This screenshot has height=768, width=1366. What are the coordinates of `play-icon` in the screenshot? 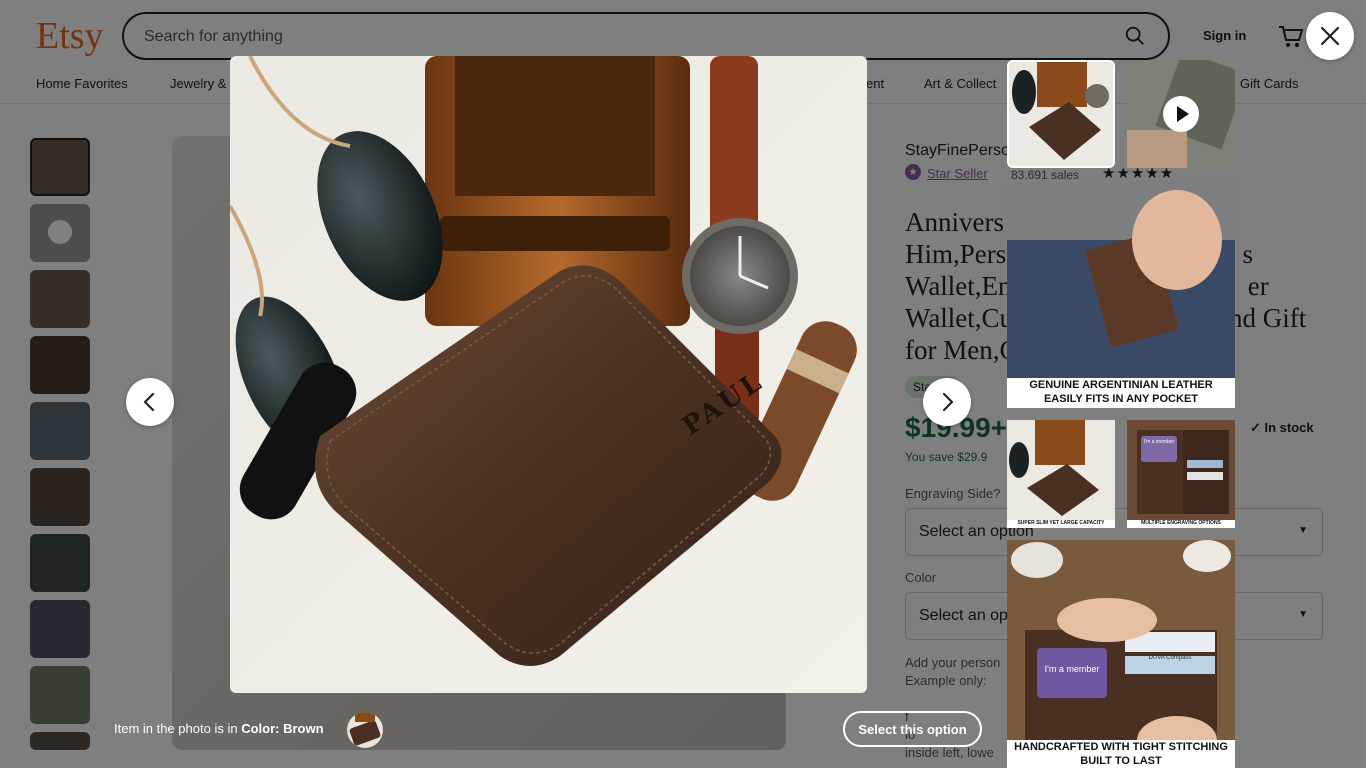 It's located at (1181, 114).